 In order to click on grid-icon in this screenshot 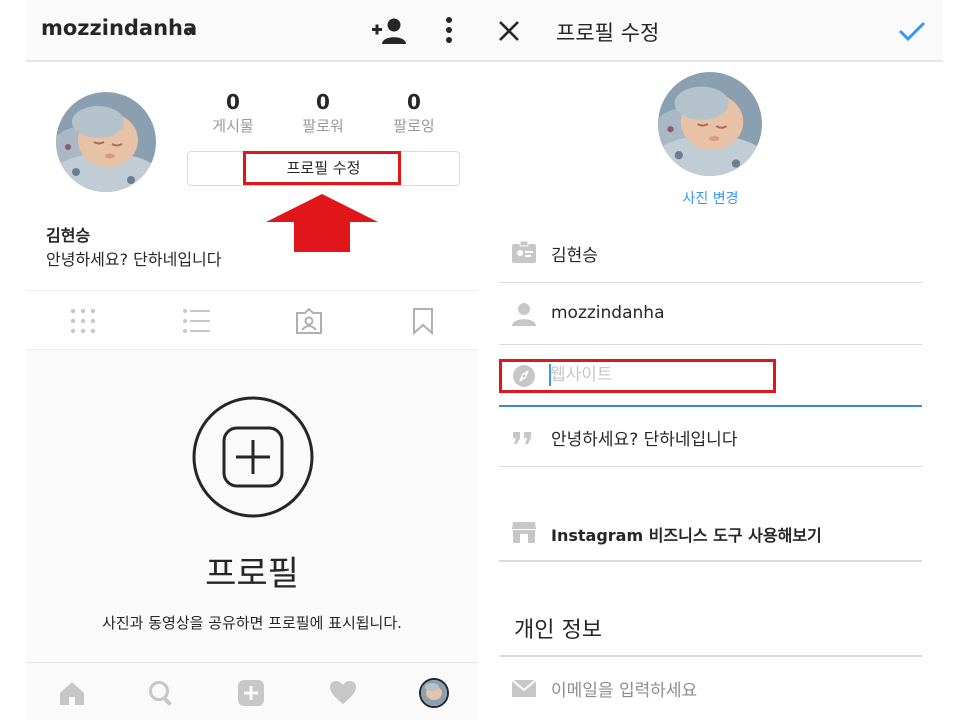, I will do `click(83, 321)`.